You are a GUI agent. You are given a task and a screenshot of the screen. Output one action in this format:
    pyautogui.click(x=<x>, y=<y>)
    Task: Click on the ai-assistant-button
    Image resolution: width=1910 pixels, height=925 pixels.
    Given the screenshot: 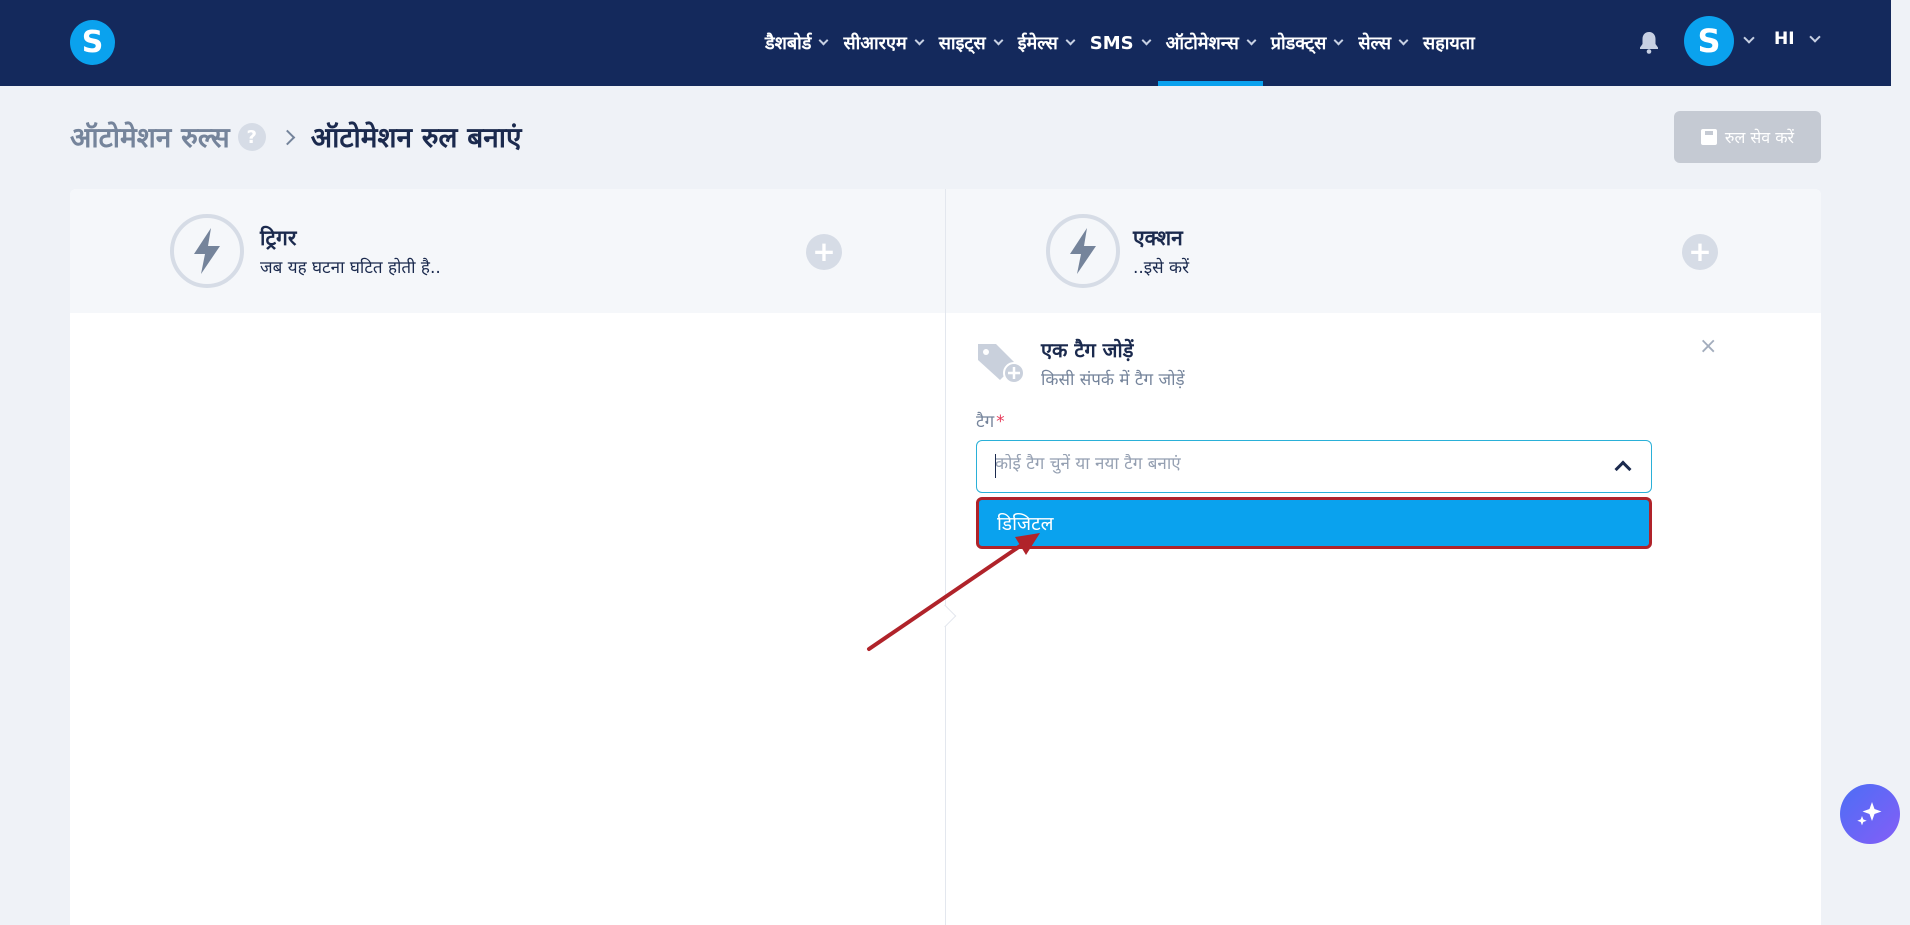 What is the action you would take?
    pyautogui.click(x=1870, y=814)
    